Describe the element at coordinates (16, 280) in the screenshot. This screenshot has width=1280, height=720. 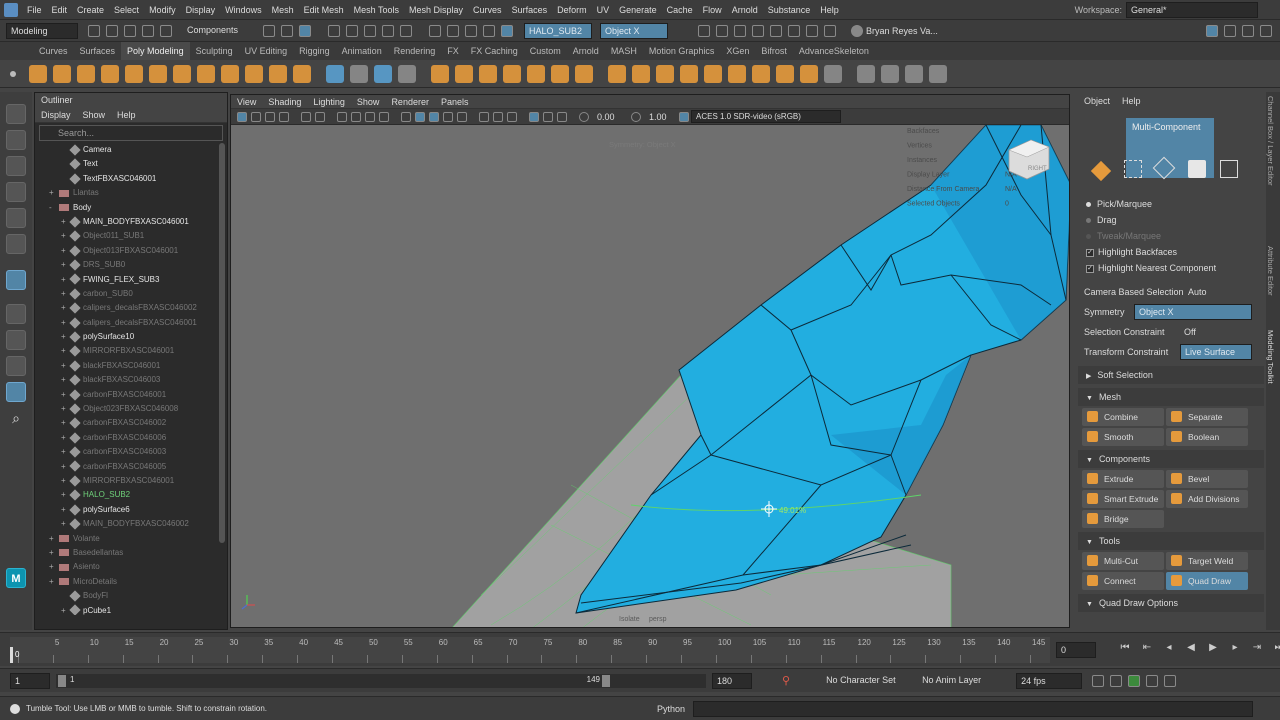
I see `quad-draw-tool-icon` at that location.